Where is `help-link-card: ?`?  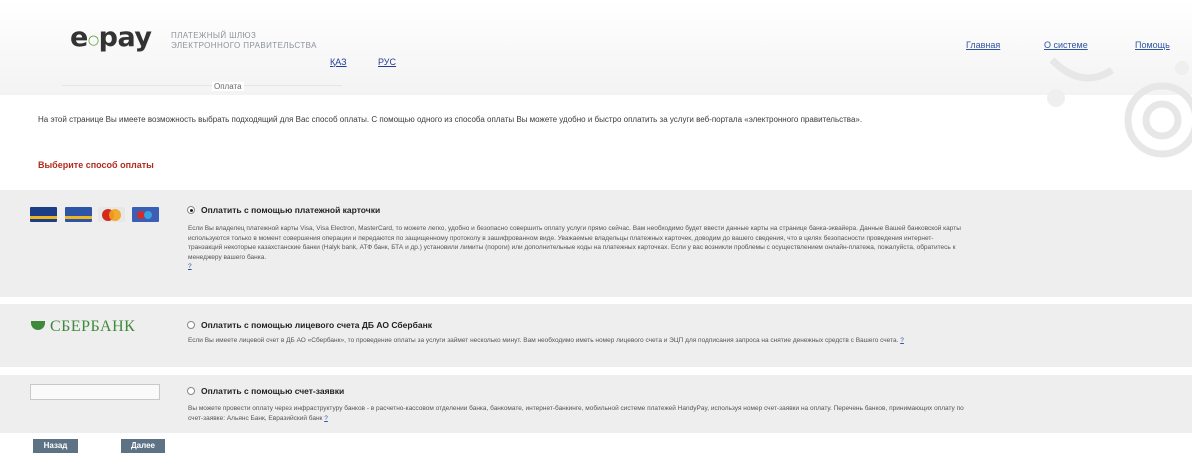
help-link-card: ? is located at coordinates (190, 266).